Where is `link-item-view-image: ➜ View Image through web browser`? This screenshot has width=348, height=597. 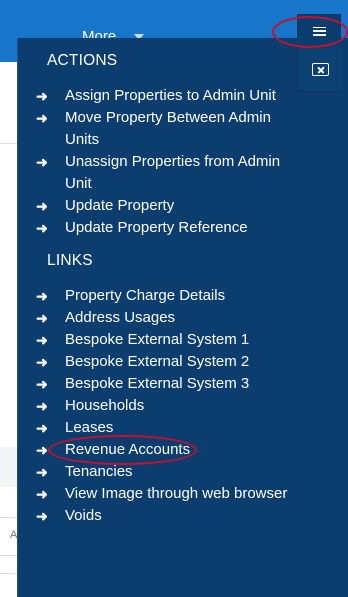 link-item-view-image: ➜ View Image through web browser is located at coordinates (181, 494).